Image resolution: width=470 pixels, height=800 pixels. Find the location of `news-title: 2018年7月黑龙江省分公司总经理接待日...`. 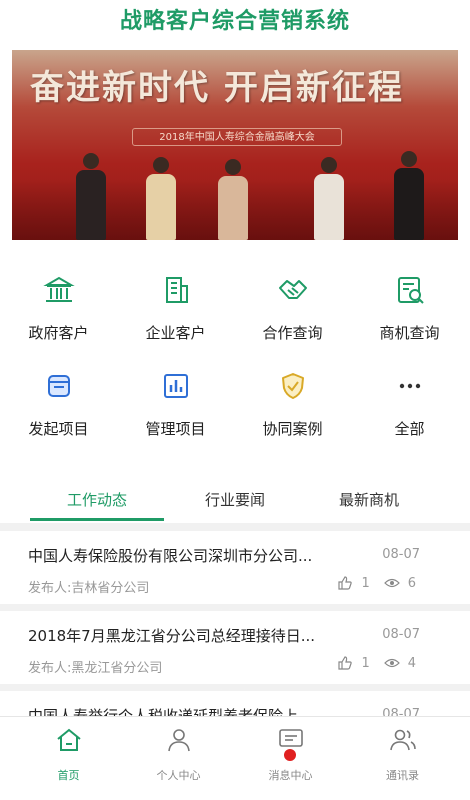

news-title: 2018年7月黑龙江省分公司总经理接待日... is located at coordinates (172, 636).